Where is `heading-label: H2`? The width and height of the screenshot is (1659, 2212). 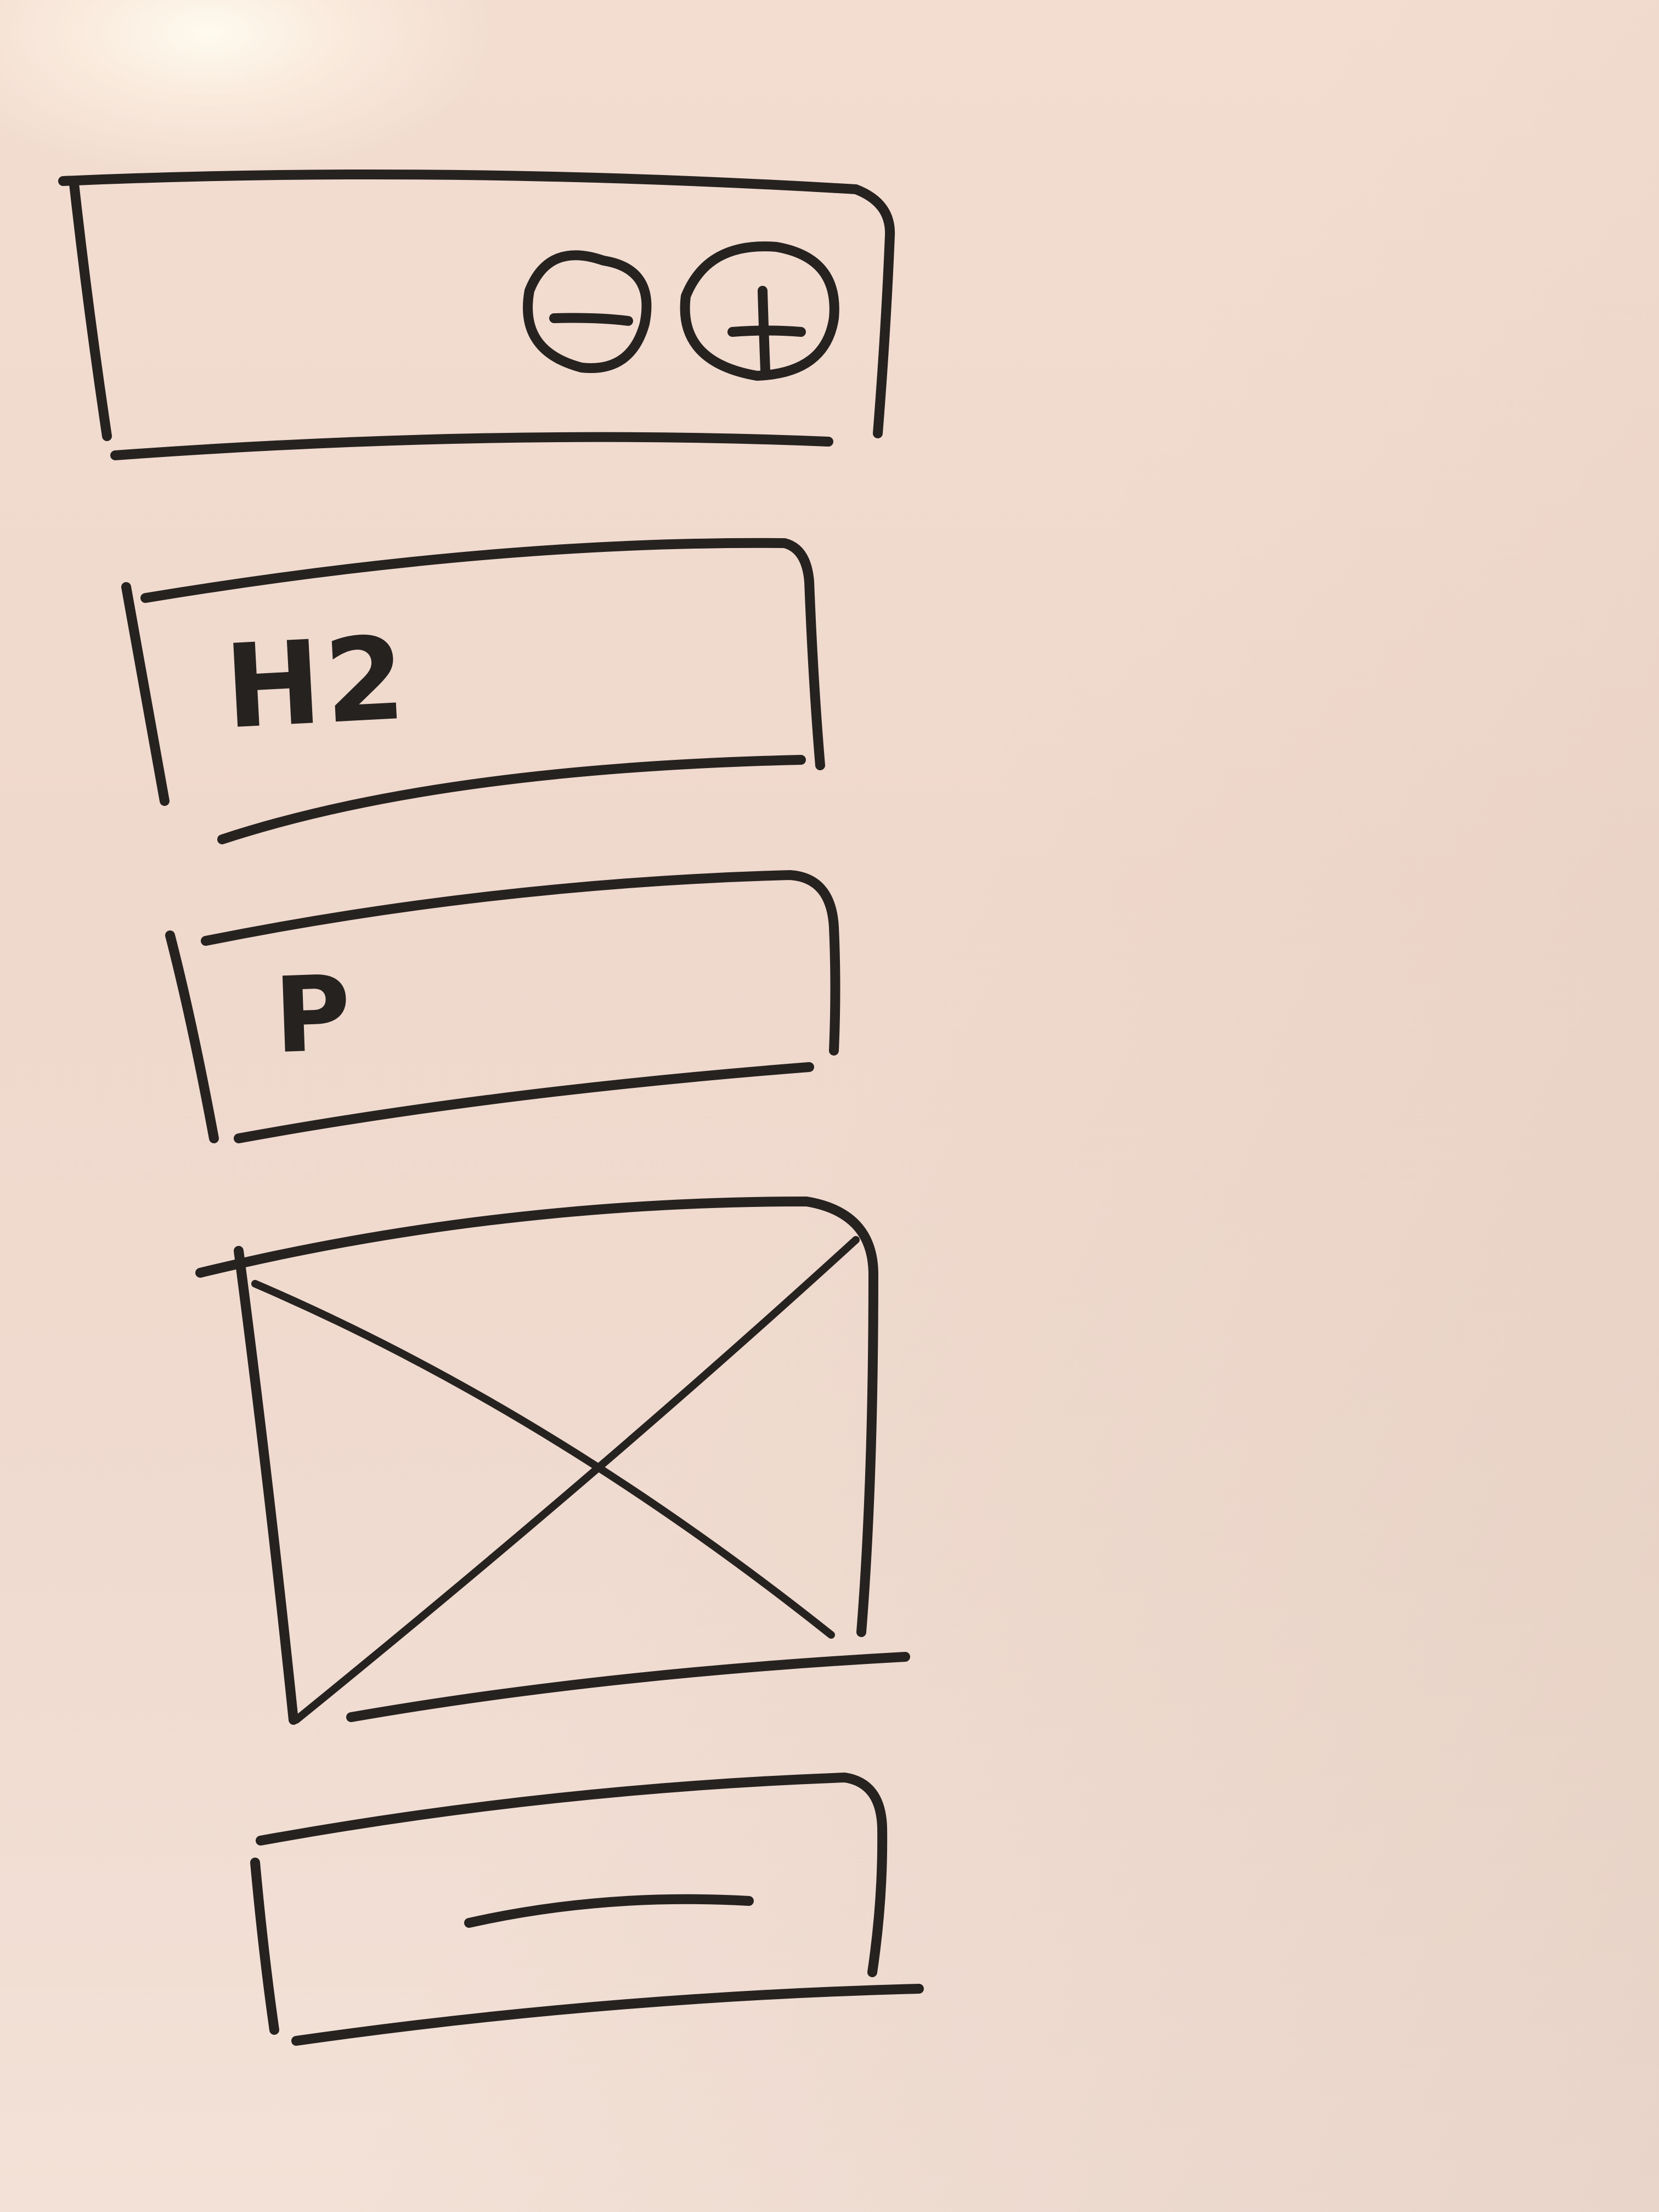
heading-label: H2 is located at coordinates (316, 683).